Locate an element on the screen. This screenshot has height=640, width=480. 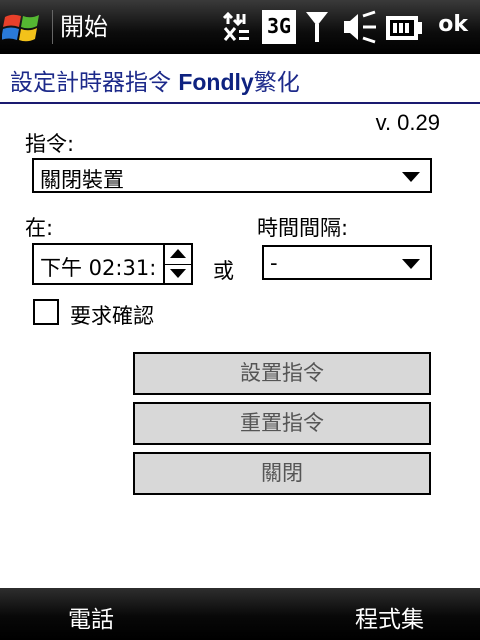
app-title-suffix: 繁化 is located at coordinates (276, 83).